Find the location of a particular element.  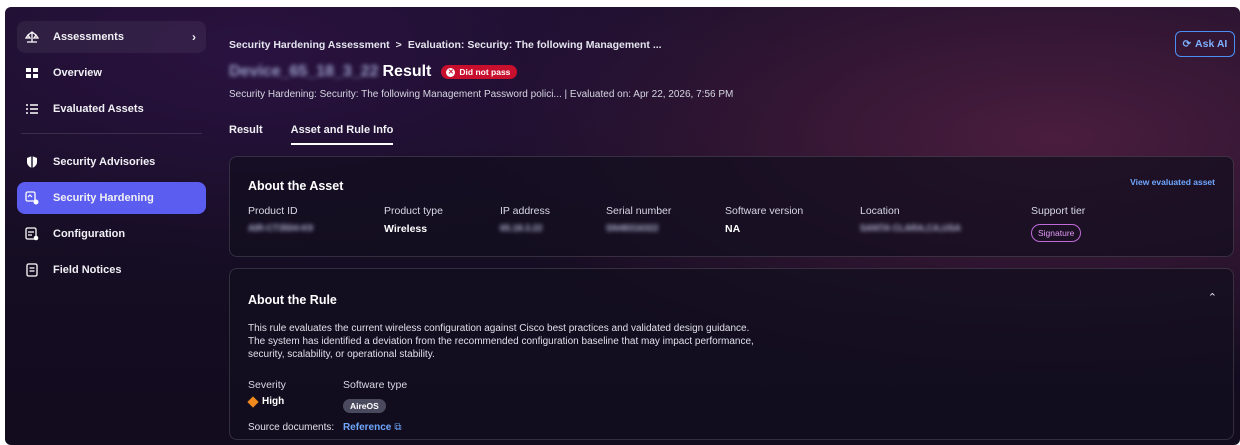

sidebar-item-security-advisories: Security Advisories is located at coordinates (111, 162).